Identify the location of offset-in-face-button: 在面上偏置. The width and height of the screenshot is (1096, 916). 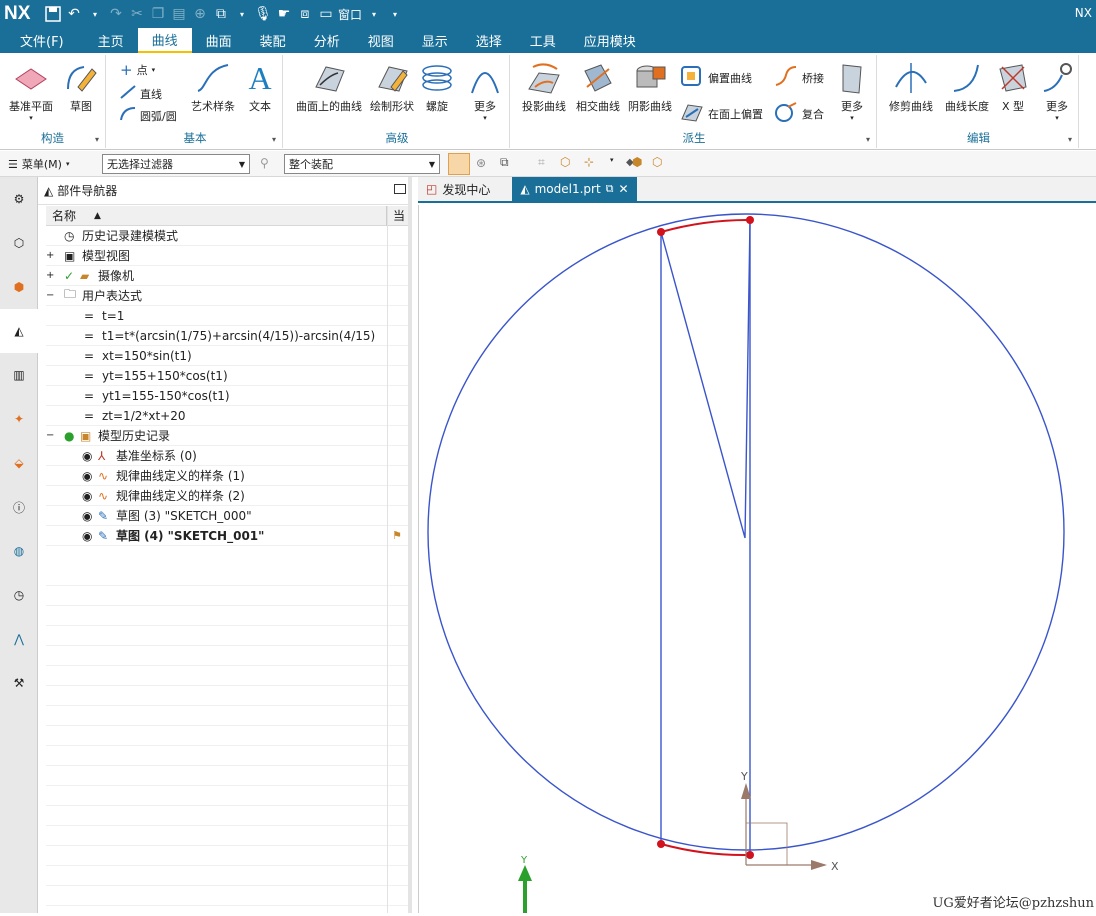
(721, 113).